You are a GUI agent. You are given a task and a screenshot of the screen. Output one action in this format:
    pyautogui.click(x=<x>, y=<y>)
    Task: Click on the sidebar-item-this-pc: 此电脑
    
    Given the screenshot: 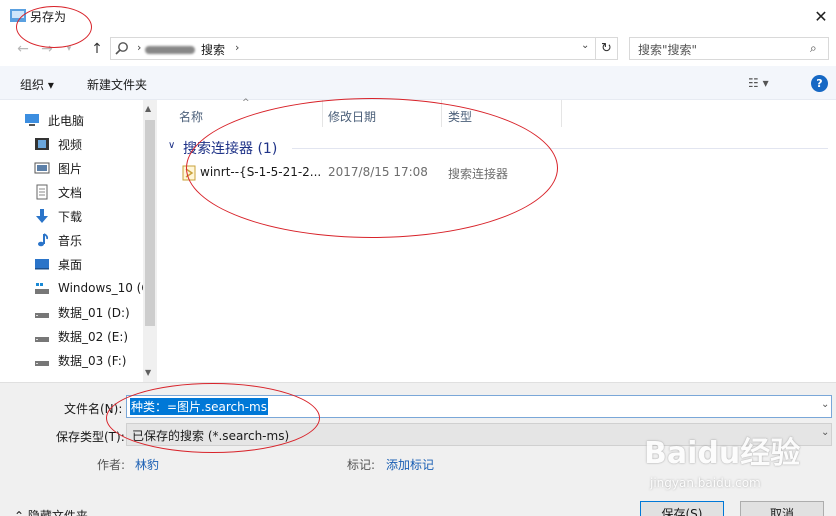 What is the action you would take?
    pyautogui.click(x=84, y=120)
    